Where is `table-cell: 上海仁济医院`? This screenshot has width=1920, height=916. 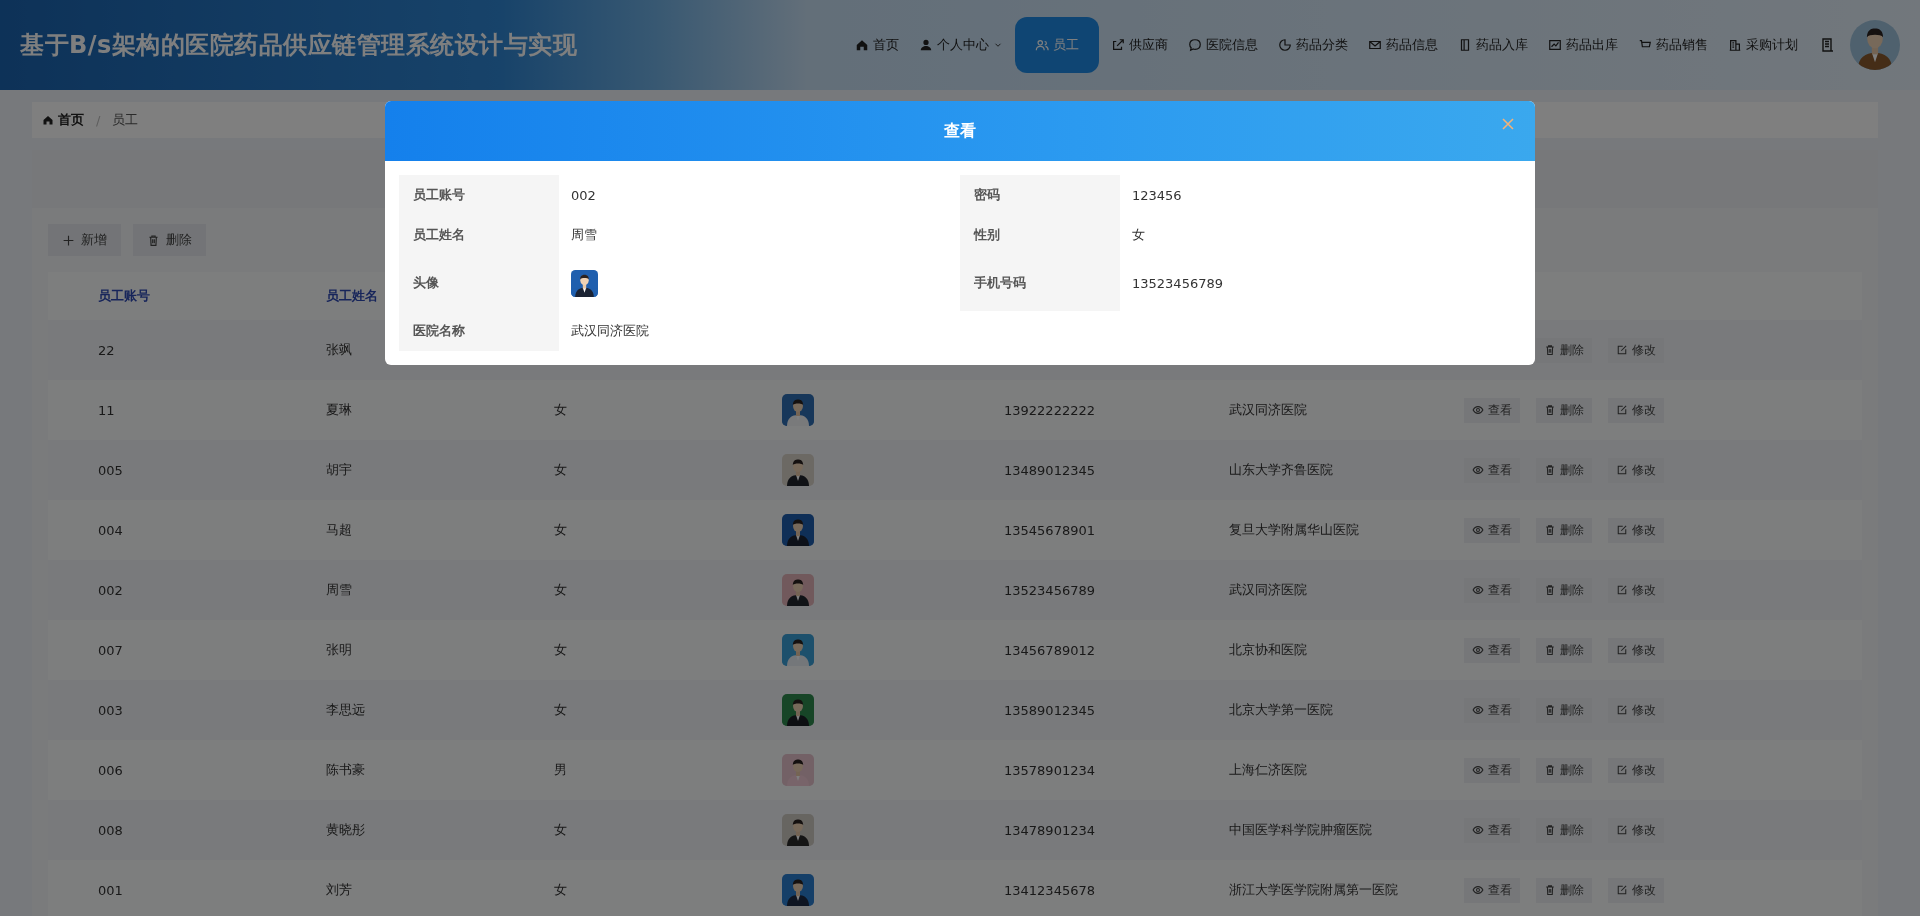 table-cell: 上海仁济医院 is located at coordinates (1268, 770).